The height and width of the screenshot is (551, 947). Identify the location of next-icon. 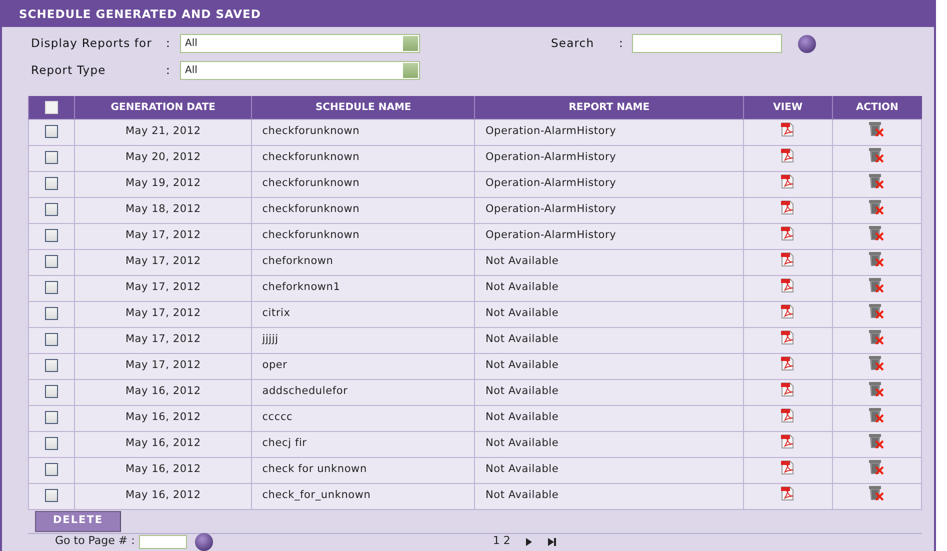
(529, 542).